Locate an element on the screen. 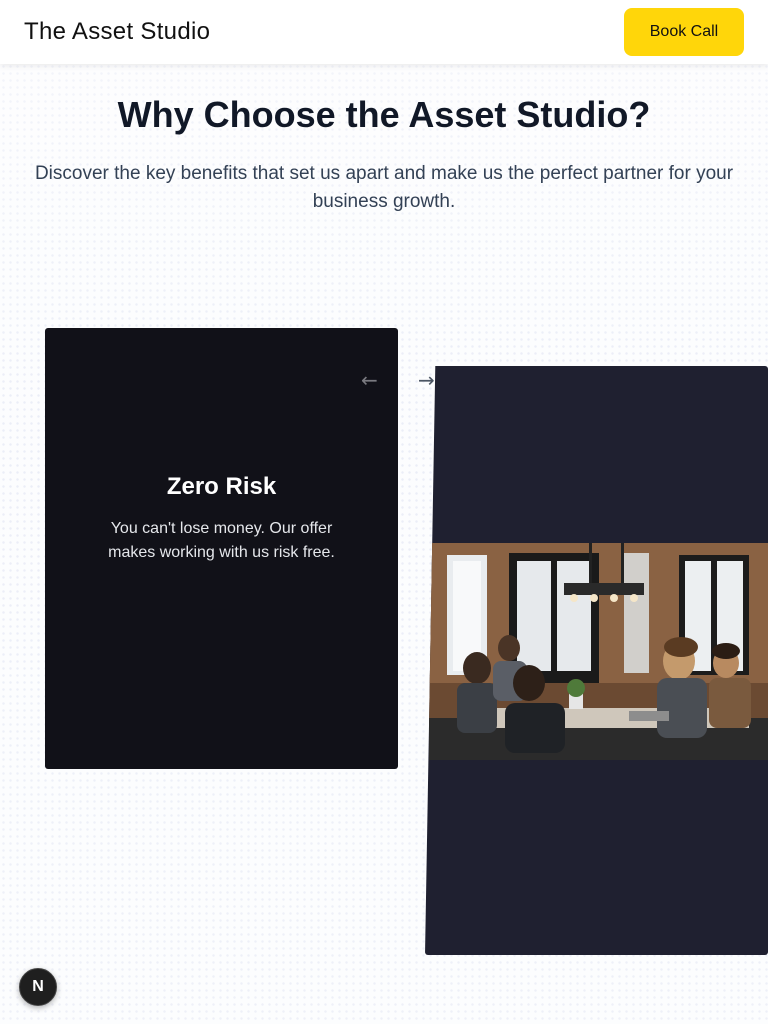 This screenshot has width=768, height=1024. arrow-left-icon: ← is located at coordinates (369, 380).